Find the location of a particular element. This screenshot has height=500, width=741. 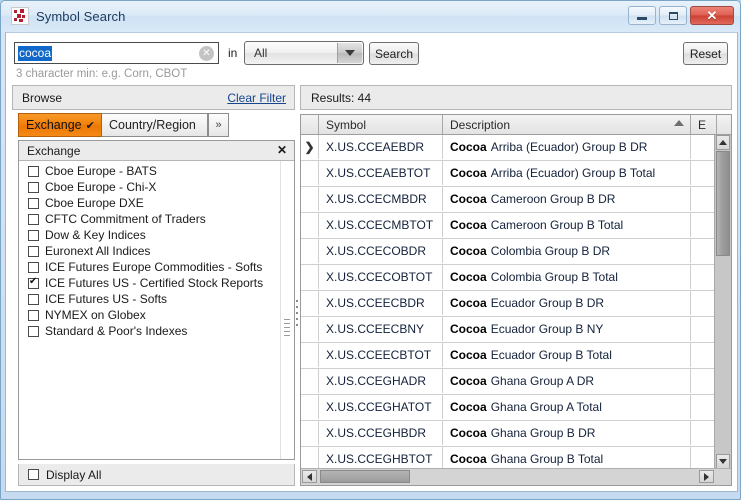

search-input: cocoa ✕ is located at coordinates (116, 53).